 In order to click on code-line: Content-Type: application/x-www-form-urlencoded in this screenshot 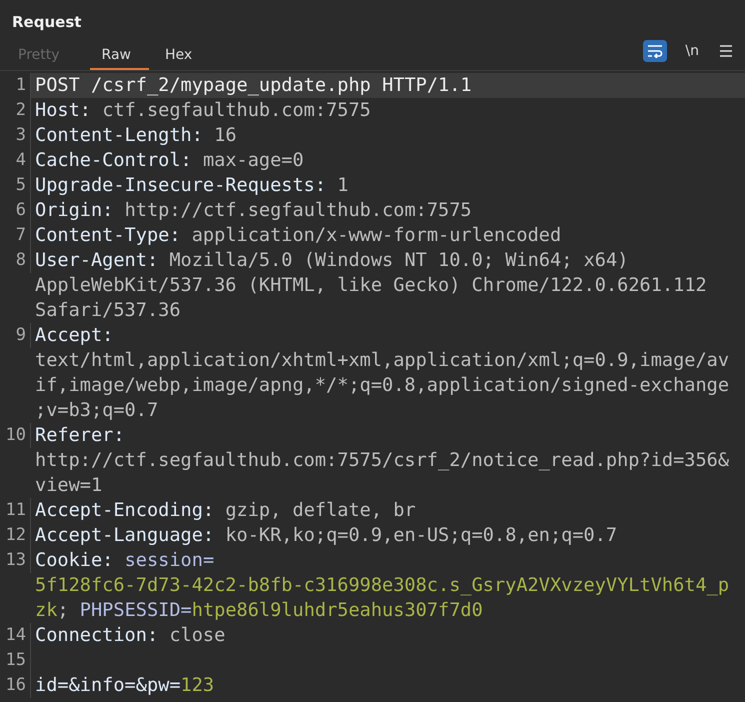, I will do `click(298, 236)`.